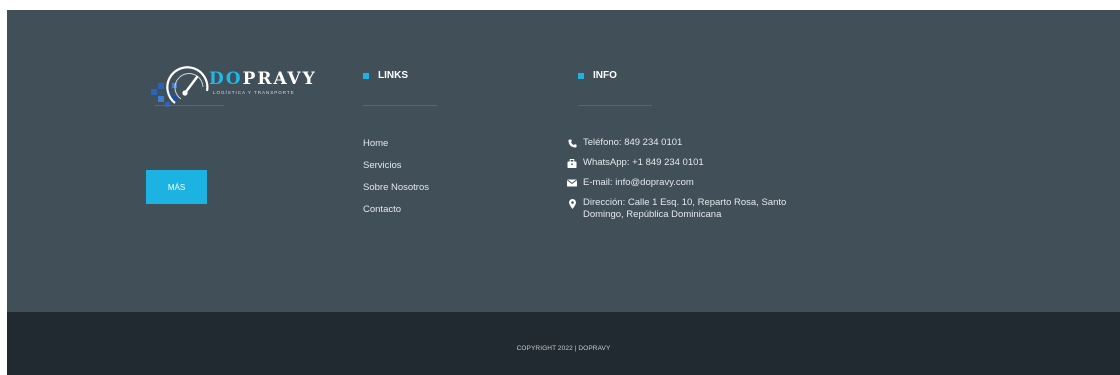  Describe the element at coordinates (638, 183) in the screenshot. I see `email-text: E-mail: info@dopravy.com` at that location.